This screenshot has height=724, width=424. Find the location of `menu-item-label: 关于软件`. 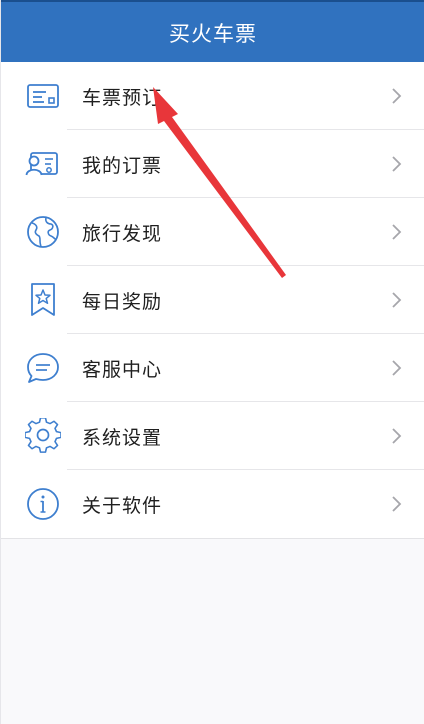

menu-item-label: 关于软件 is located at coordinates (122, 505).